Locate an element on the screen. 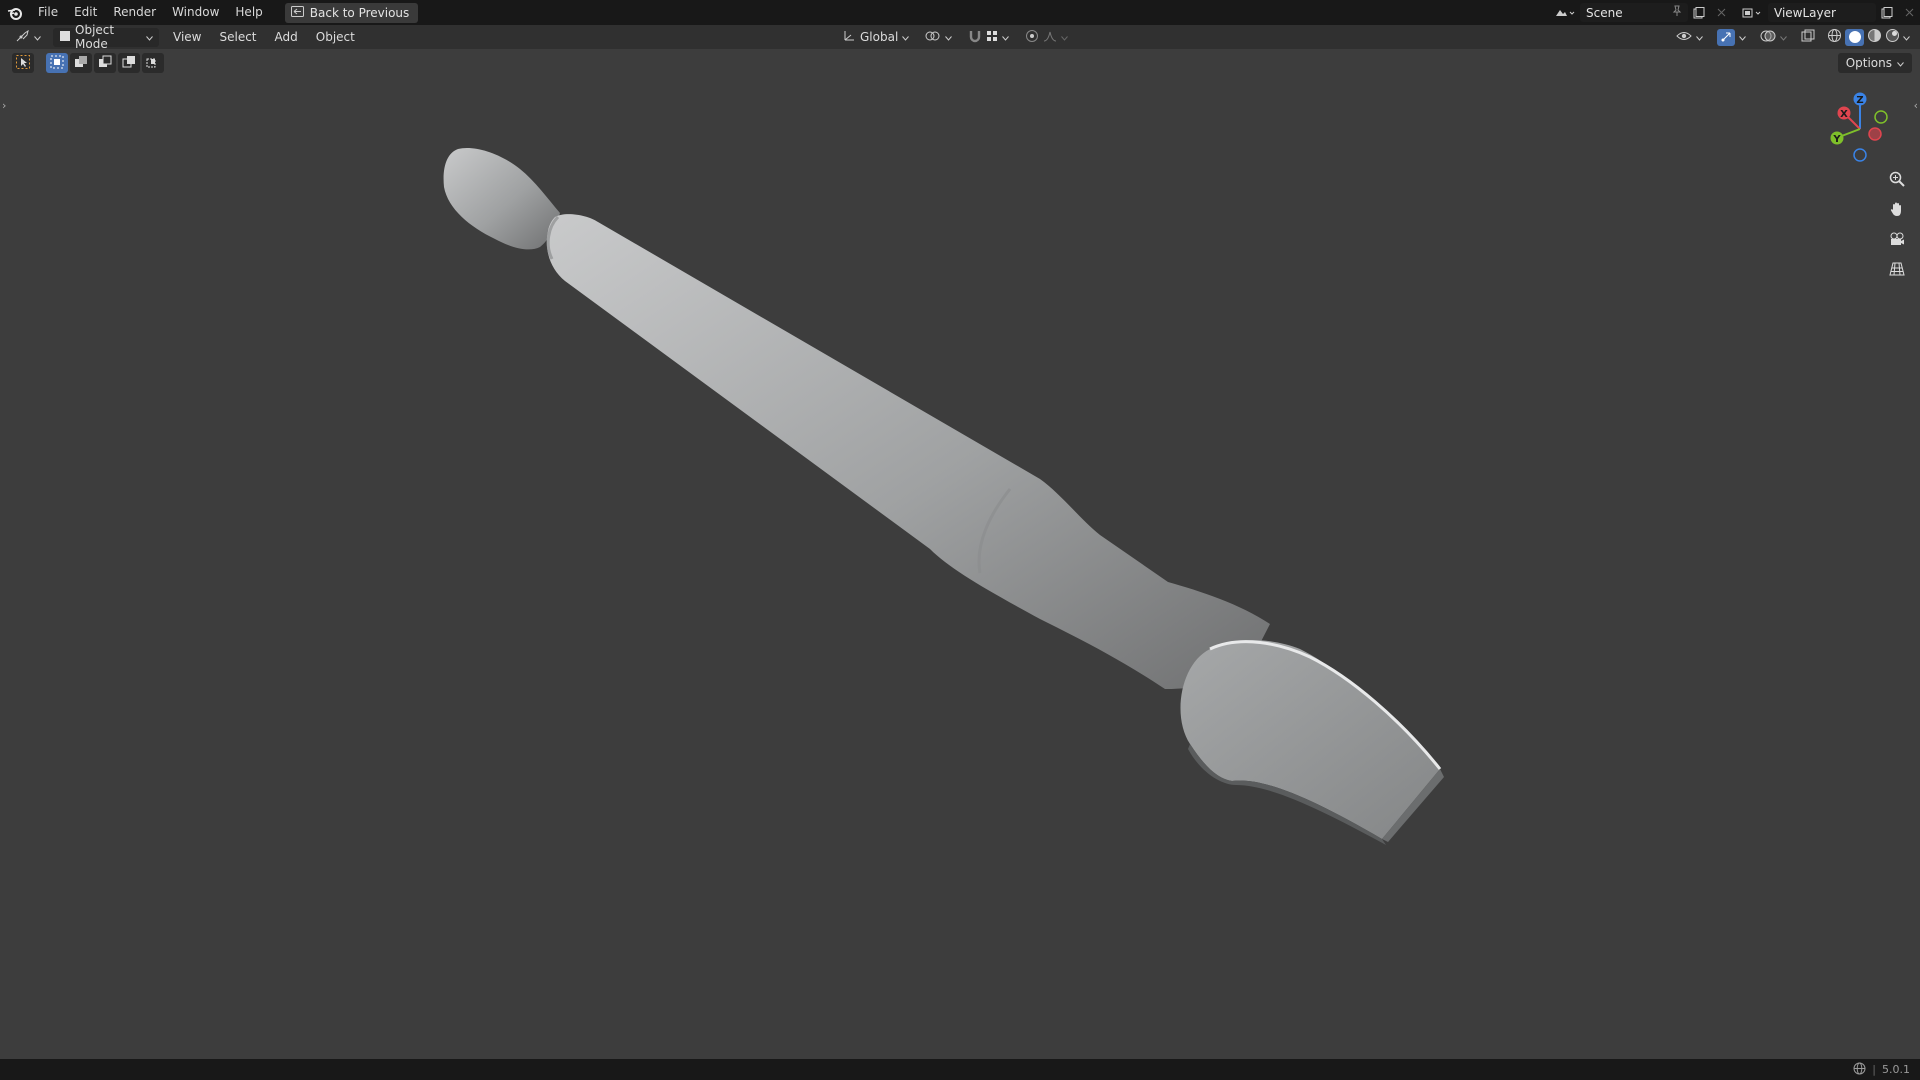  select-extend-tool is located at coordinates (81, 63).